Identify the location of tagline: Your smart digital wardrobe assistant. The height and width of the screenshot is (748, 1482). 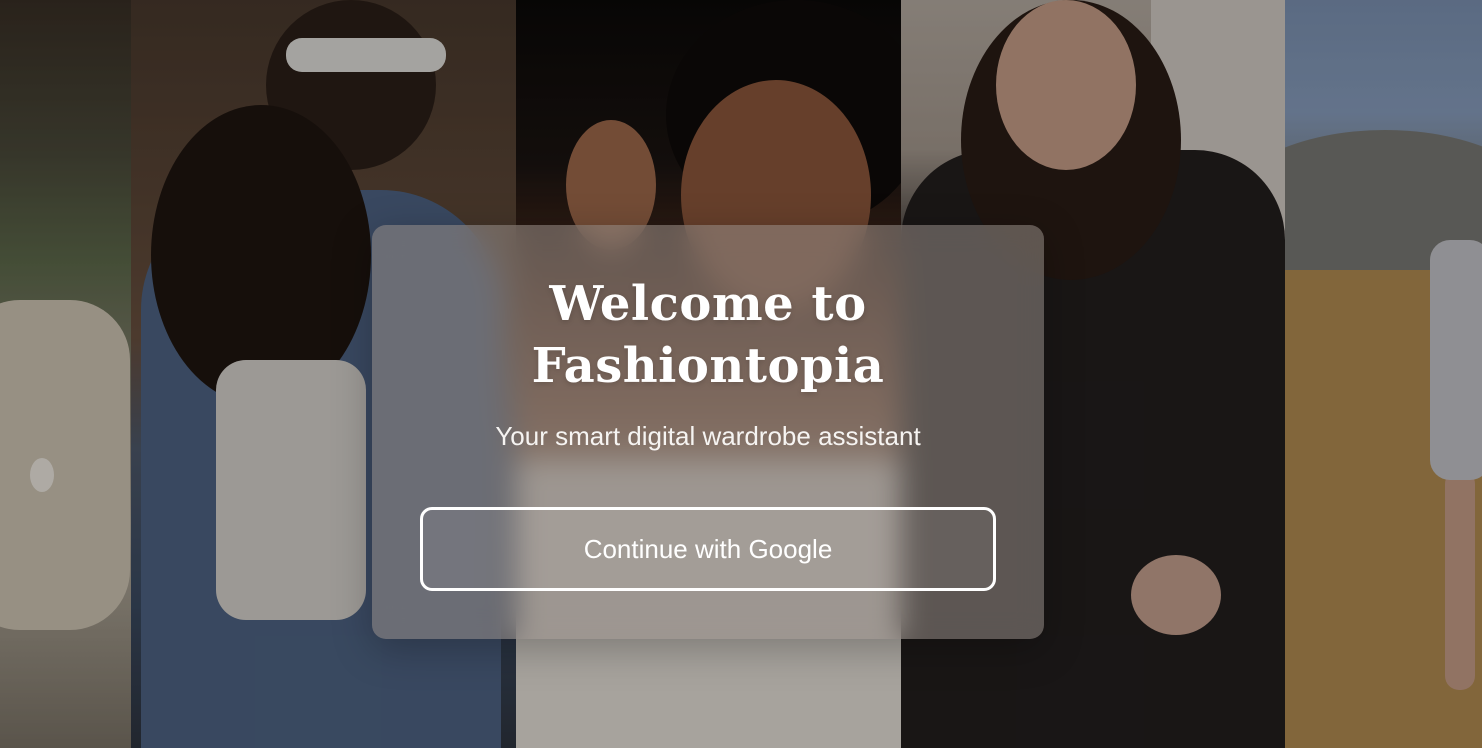
(708, 436).